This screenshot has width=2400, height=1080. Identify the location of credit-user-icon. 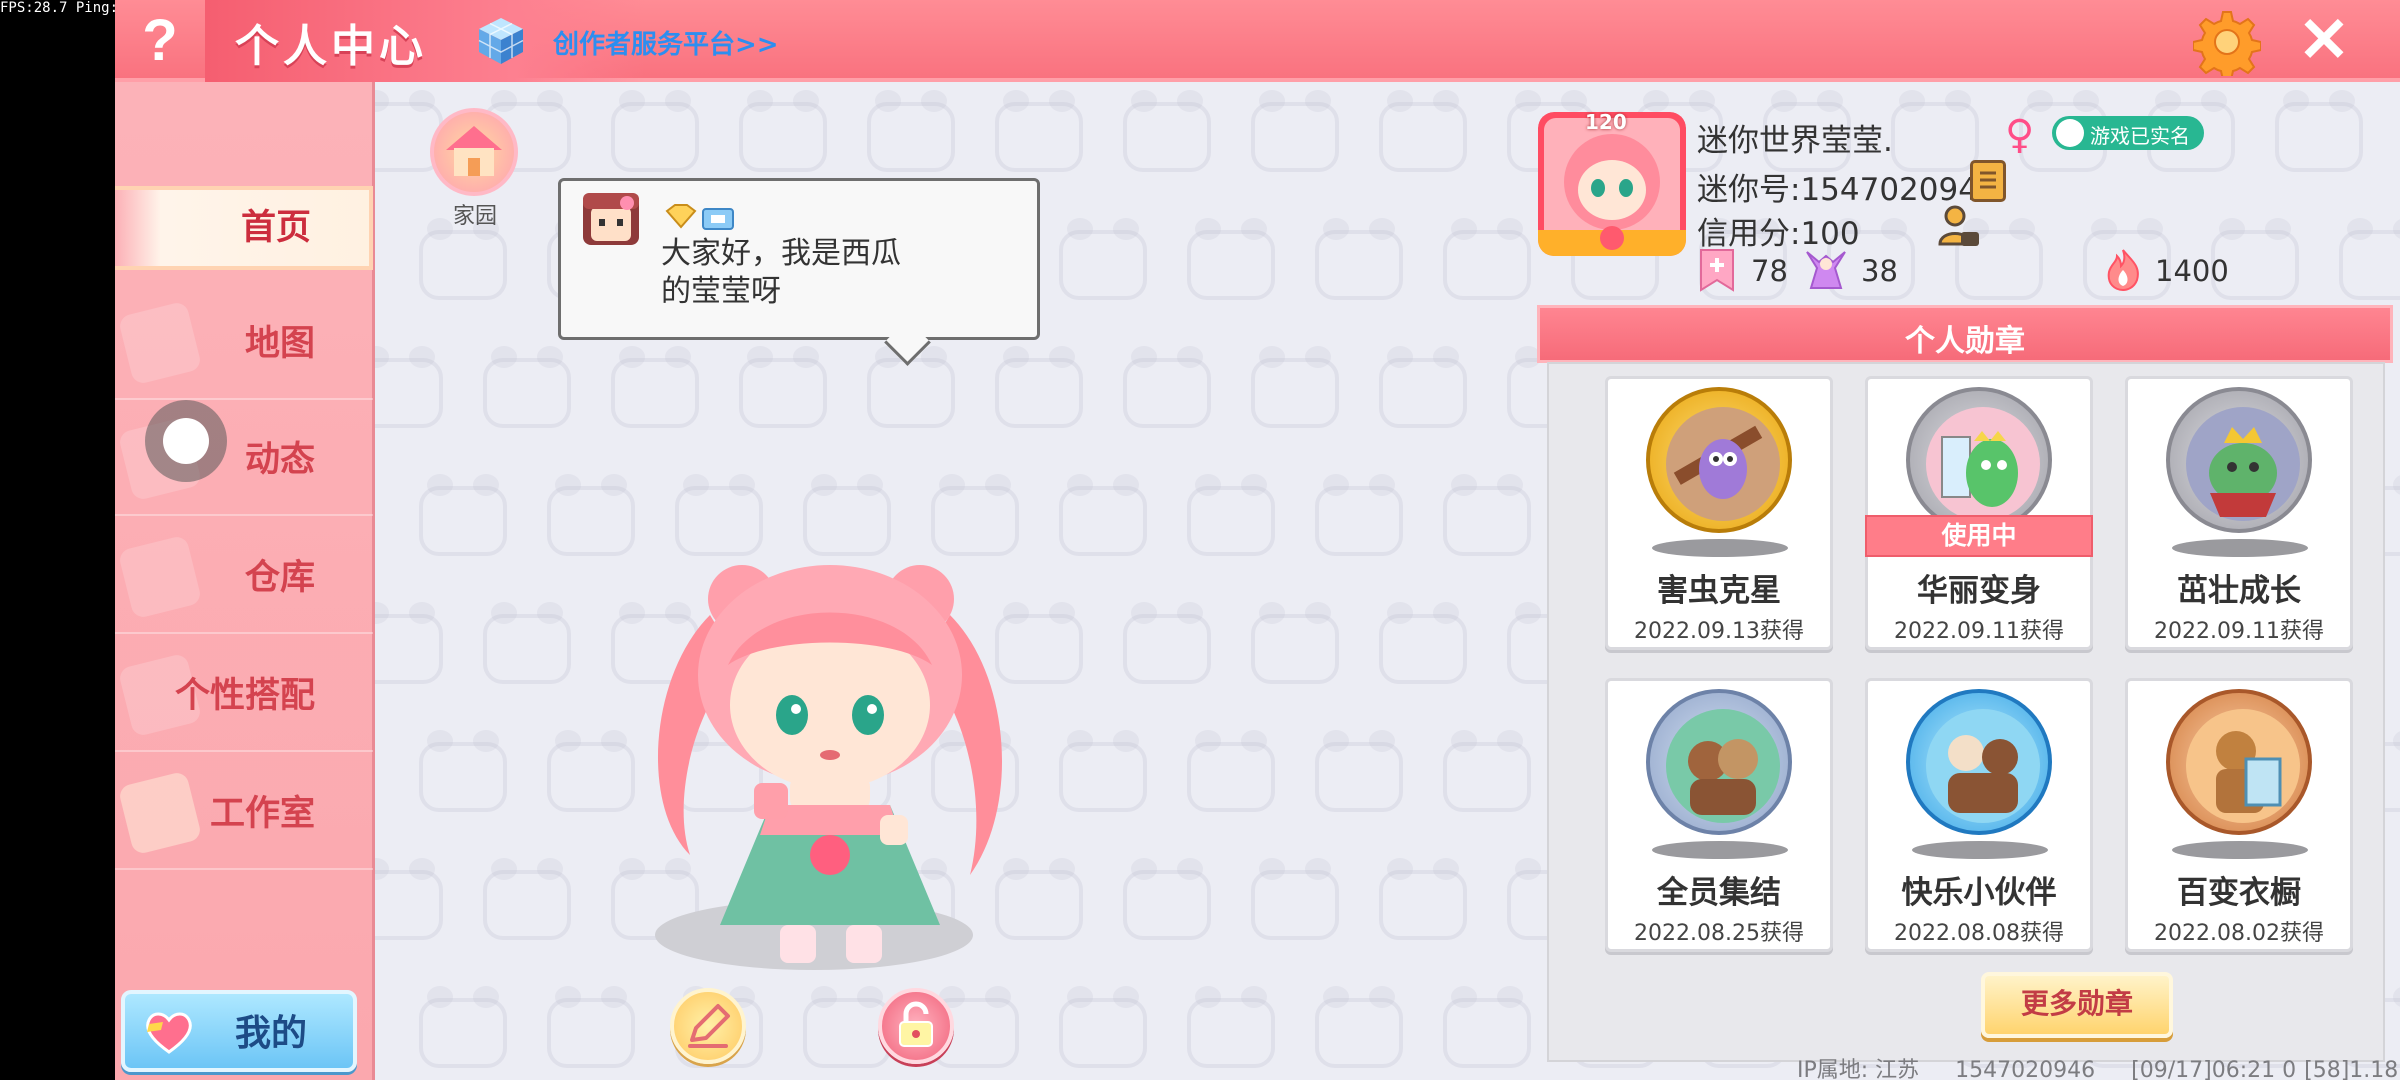
(1959, 226).